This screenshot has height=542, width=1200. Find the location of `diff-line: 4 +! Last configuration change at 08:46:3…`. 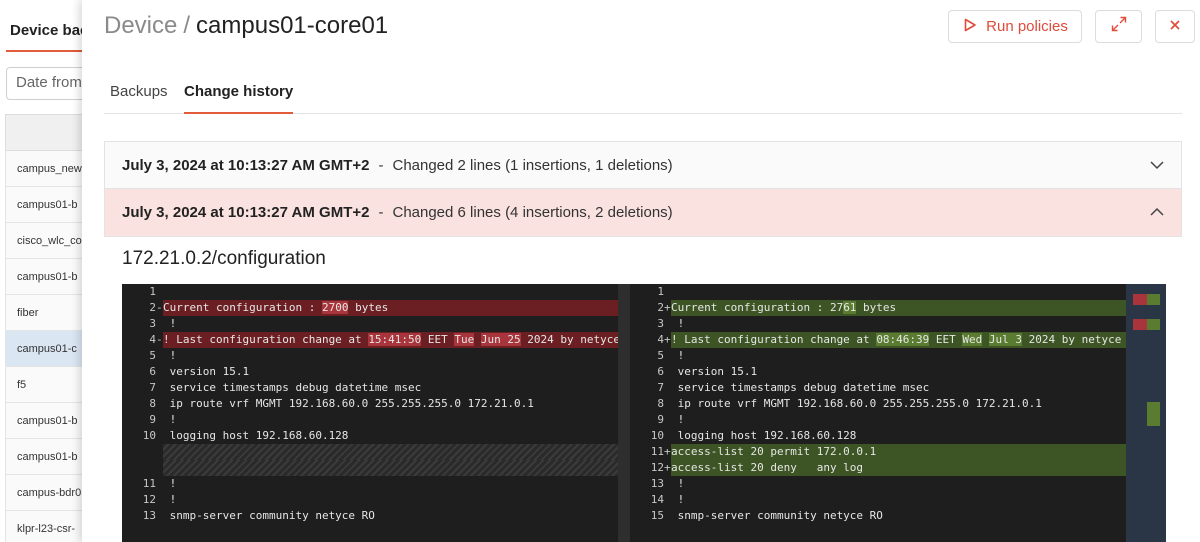

diff-line: 4 +! Last configuration change at 08:46:3… is located at coordinates (884, 340).